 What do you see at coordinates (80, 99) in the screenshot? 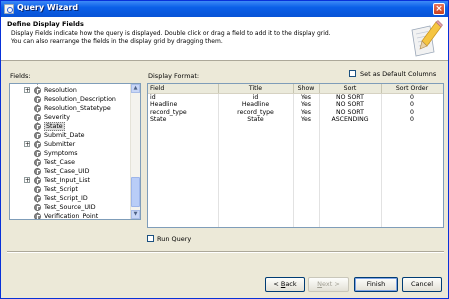
I see `field-label: Resolution_Description` at bounding box center [80, 99].